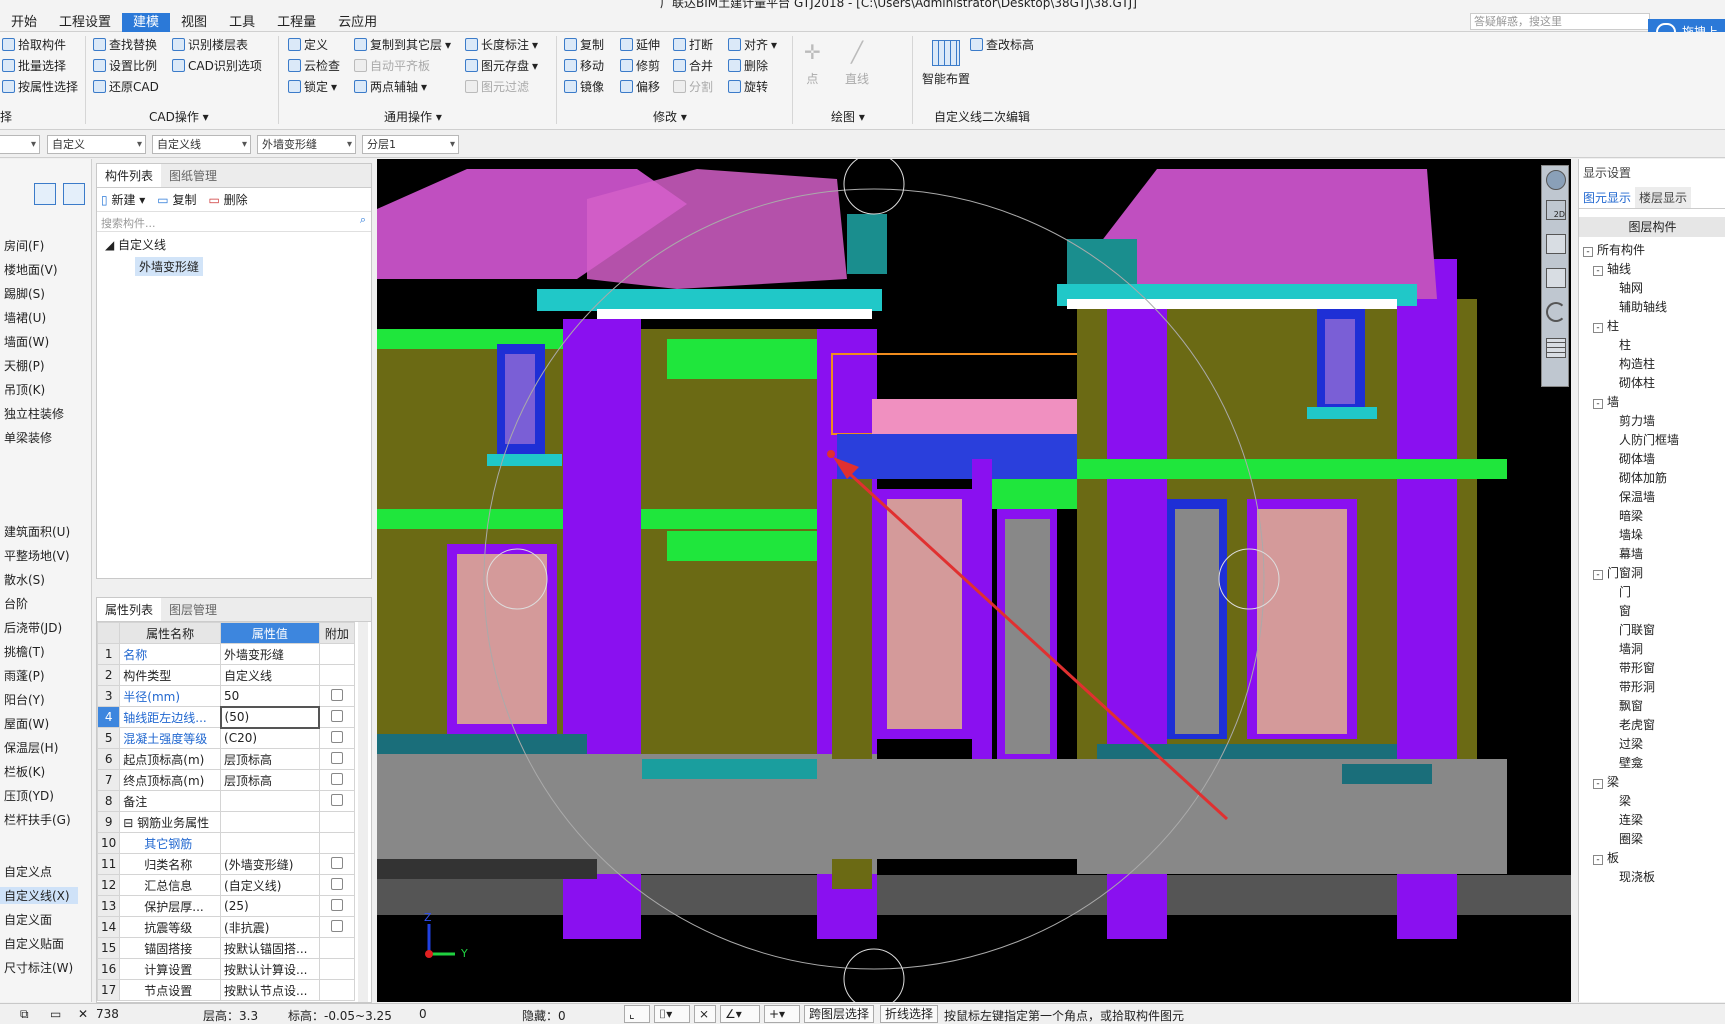  What do you see at coordinates (1614, 249) in the screenshot?
I see `layer-tree-item: - 所有构件` at bounding box center [1614, 249].